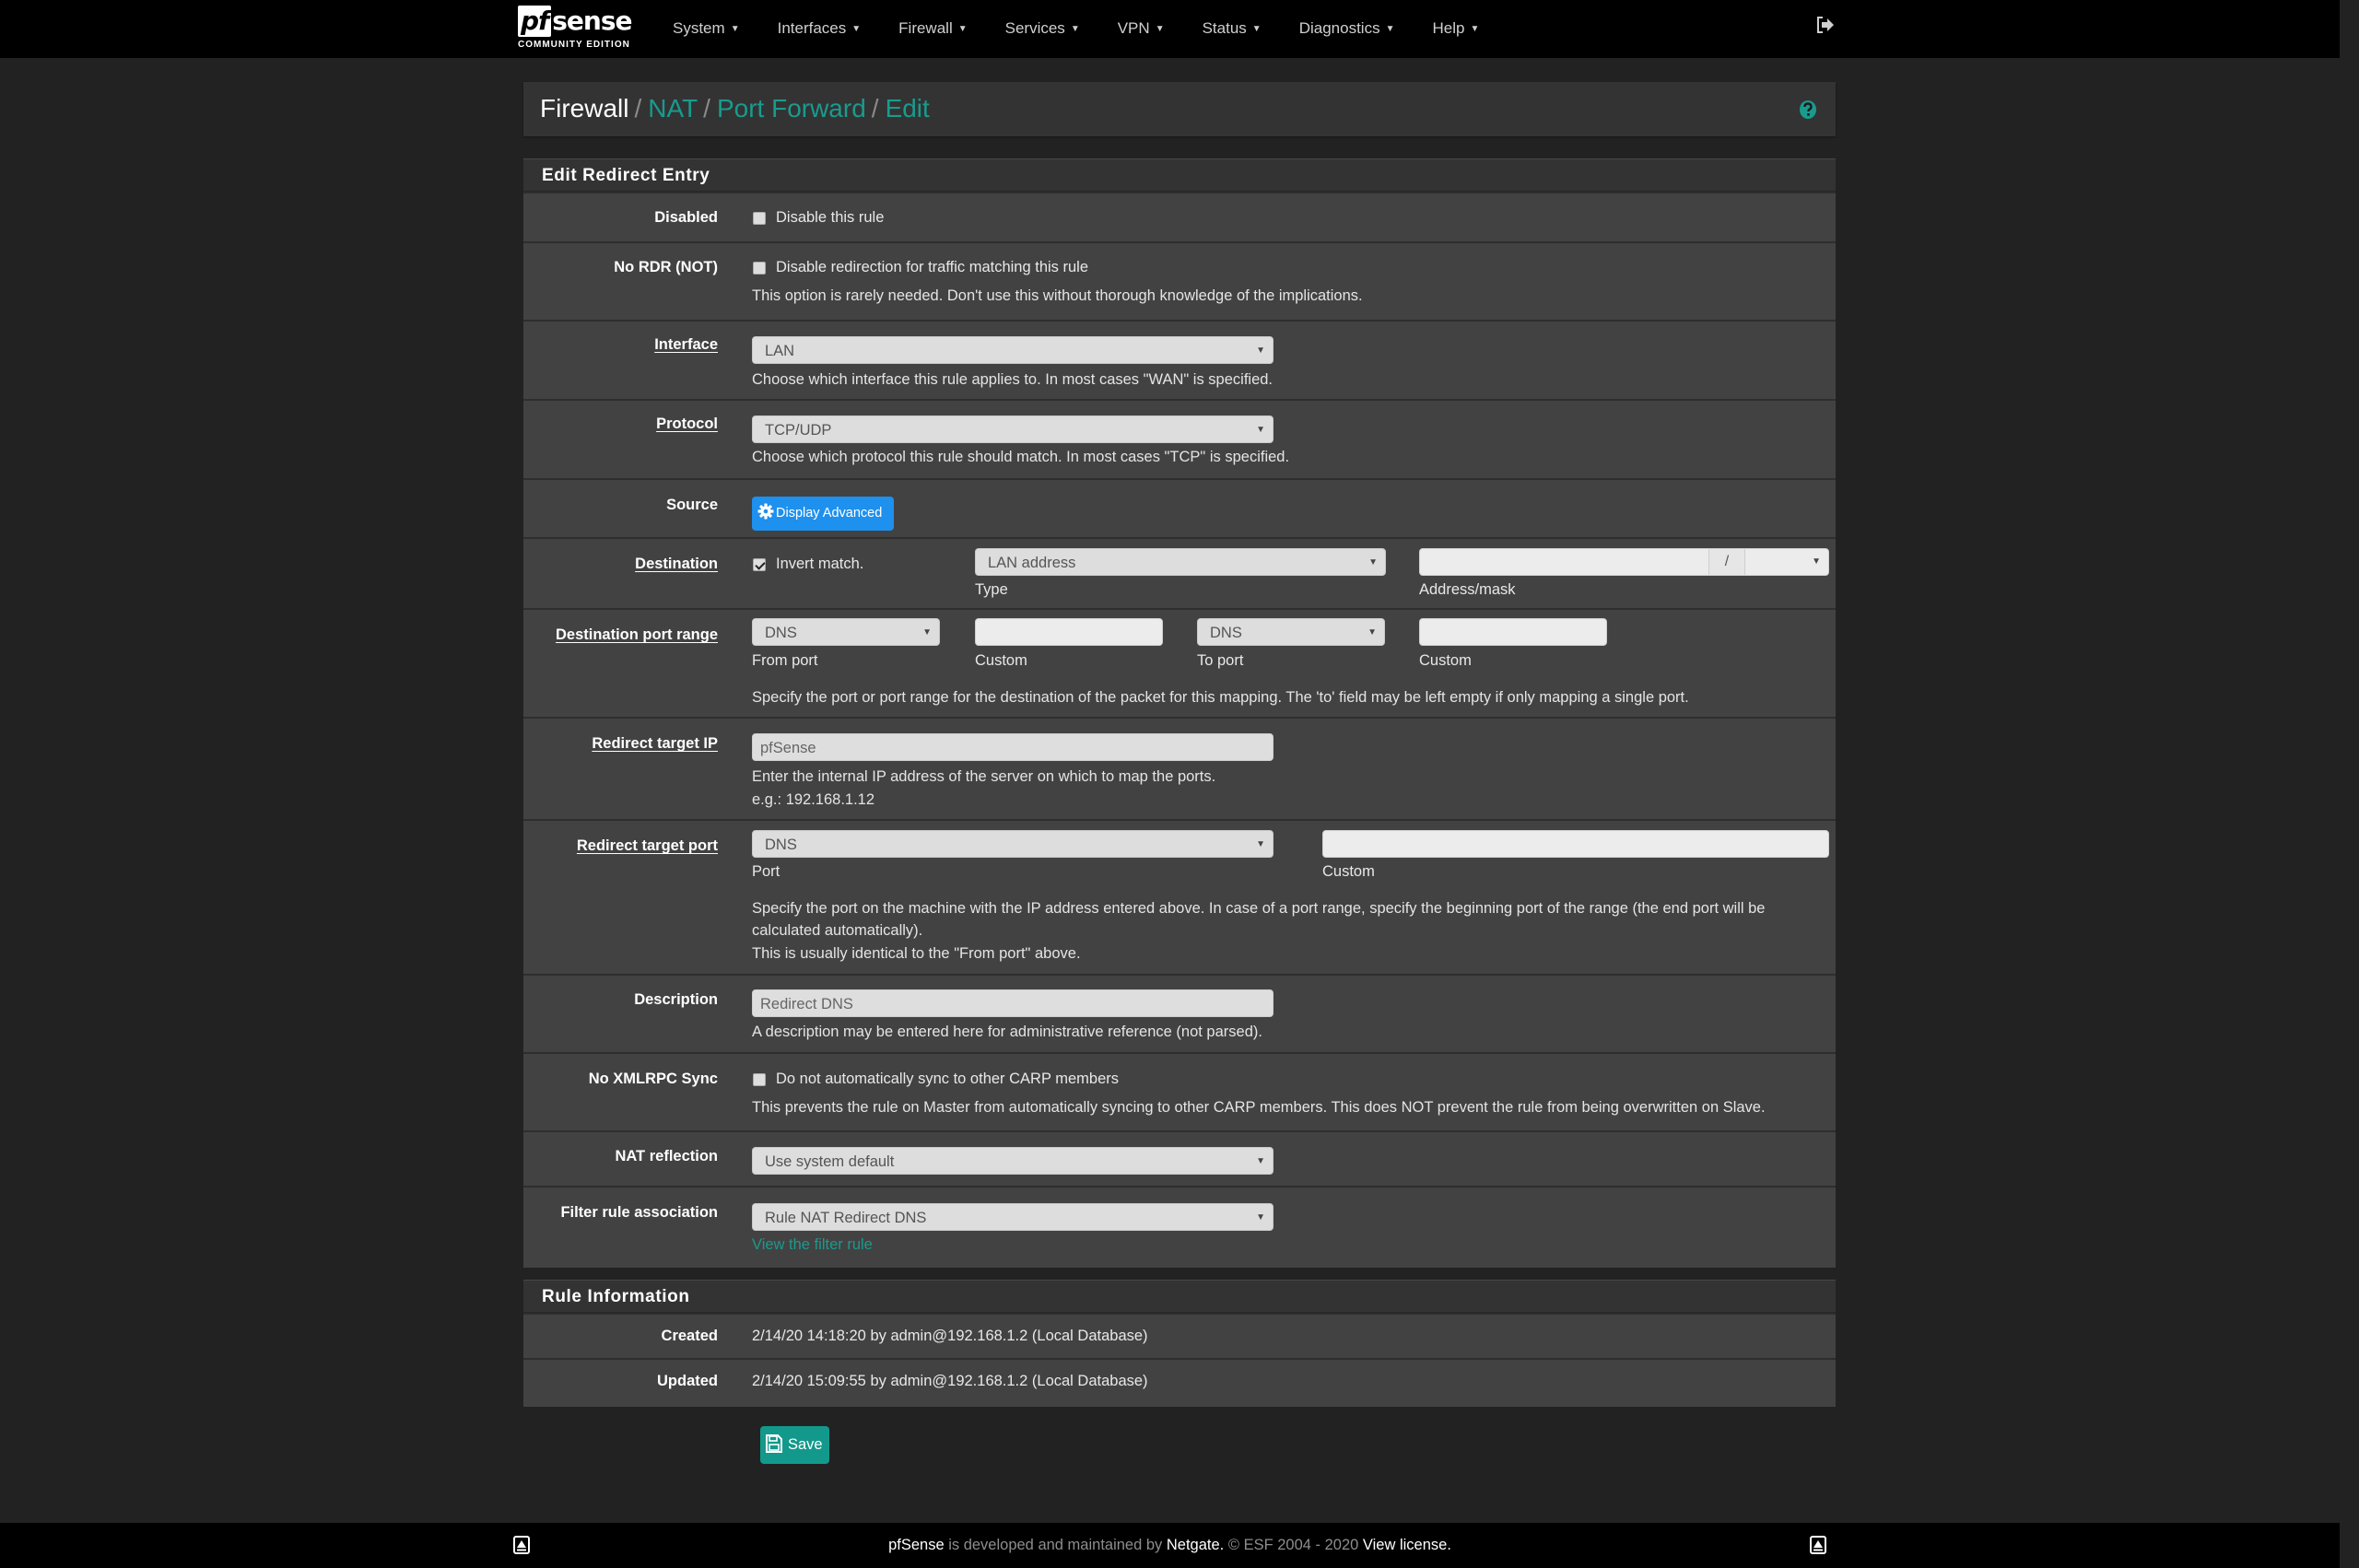 The image size is (2359, 1568). Describe the element at coordinates (1291, 632) in the screenshot. I see `to-port-select: DNS ▼` at that location.